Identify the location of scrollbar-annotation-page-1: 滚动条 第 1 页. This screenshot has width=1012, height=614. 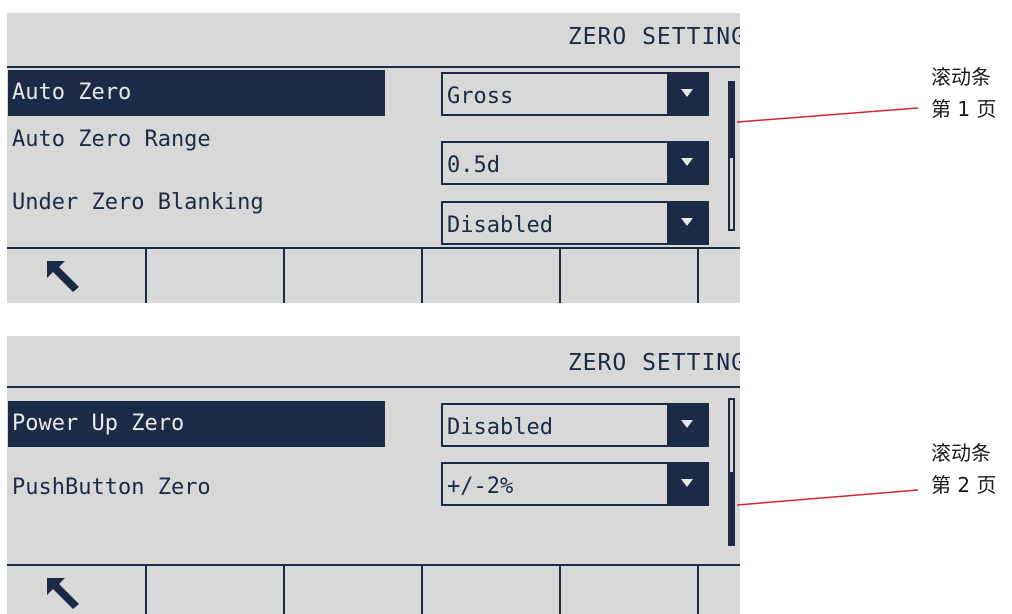
(963, 93).